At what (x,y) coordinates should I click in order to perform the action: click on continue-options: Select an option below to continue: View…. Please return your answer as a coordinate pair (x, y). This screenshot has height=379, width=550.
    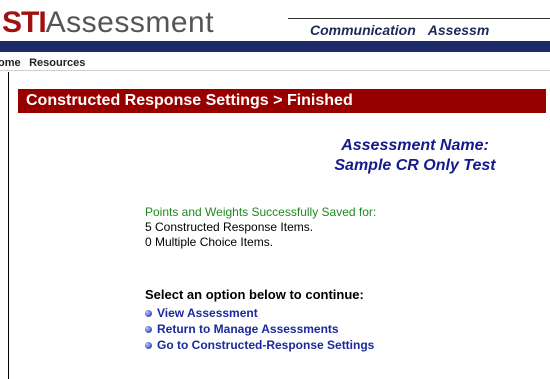
    Looking at the image, I should click on (259, 320).